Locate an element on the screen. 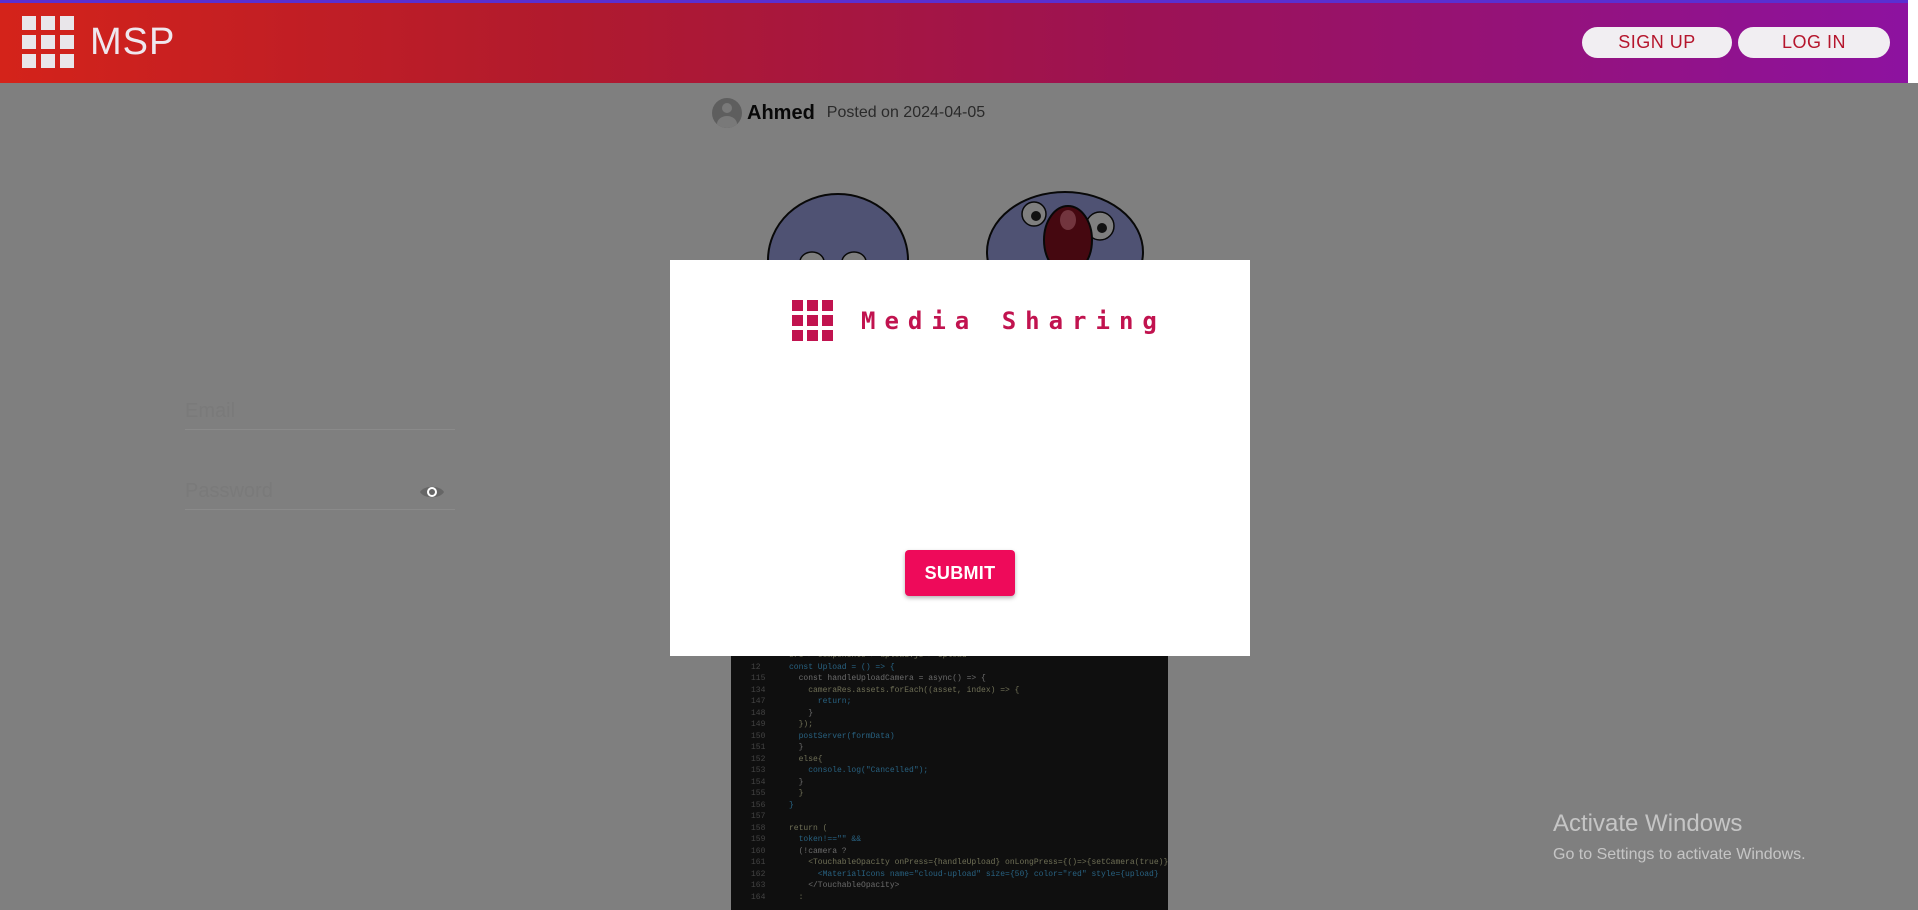  submit-button: SUBMIT is located at coordinates (960, 573).